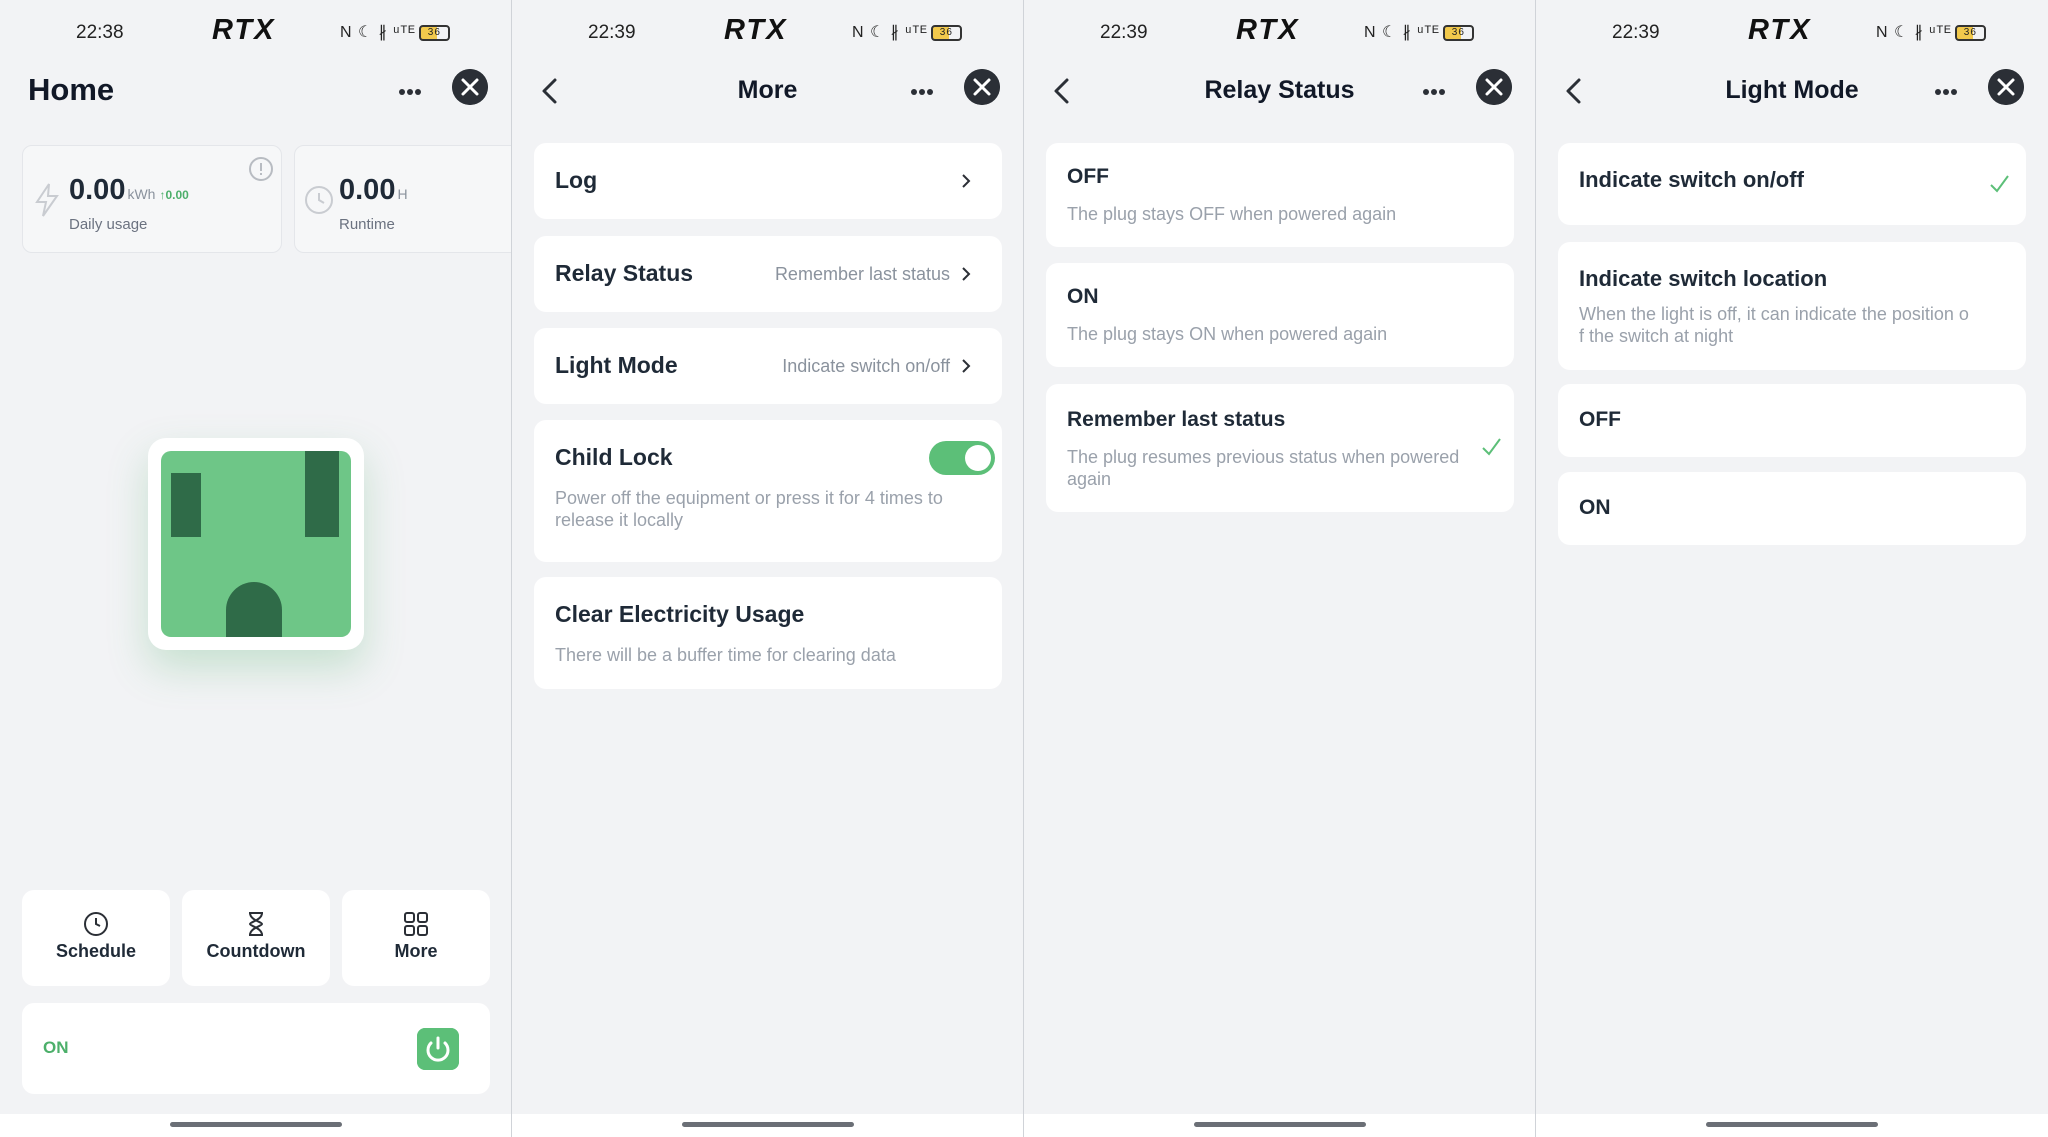 Image resolution: width=2048 pixels, height=1137 pixels. Describe the element at coordinates (1176, 419) in the screenshot. I see `relay-option-remember-title: Remember last status` at that location.